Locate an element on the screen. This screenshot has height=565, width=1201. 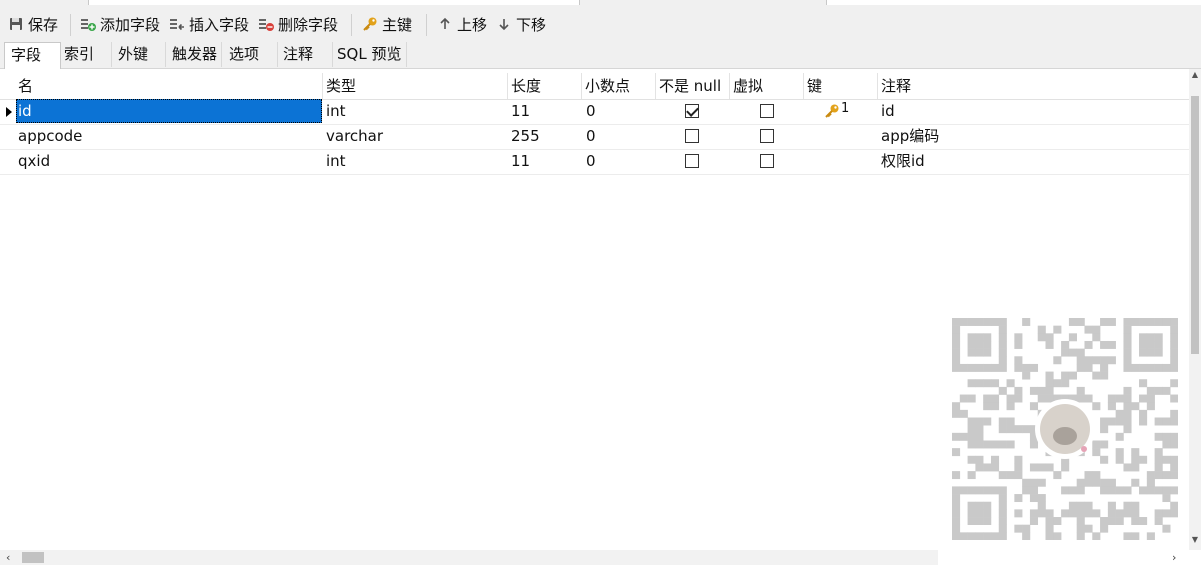
table-row: qxid int 11 0 权限id is located at coordinates (594, 162).